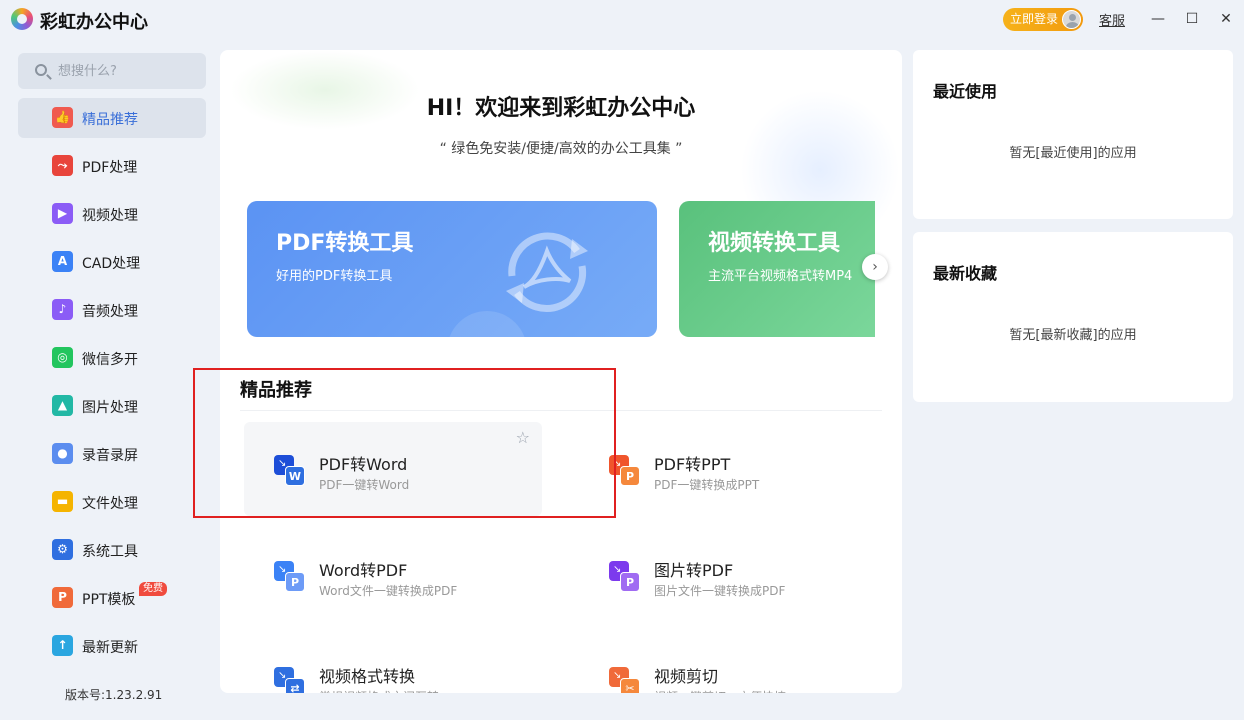 This screenshot has height=720, width=1244. Describe the element at coordinates (1073, 317) in the screenshot. I see `favorites-card: 最新收藏 暂无[最新收藏]的应用` at that location.